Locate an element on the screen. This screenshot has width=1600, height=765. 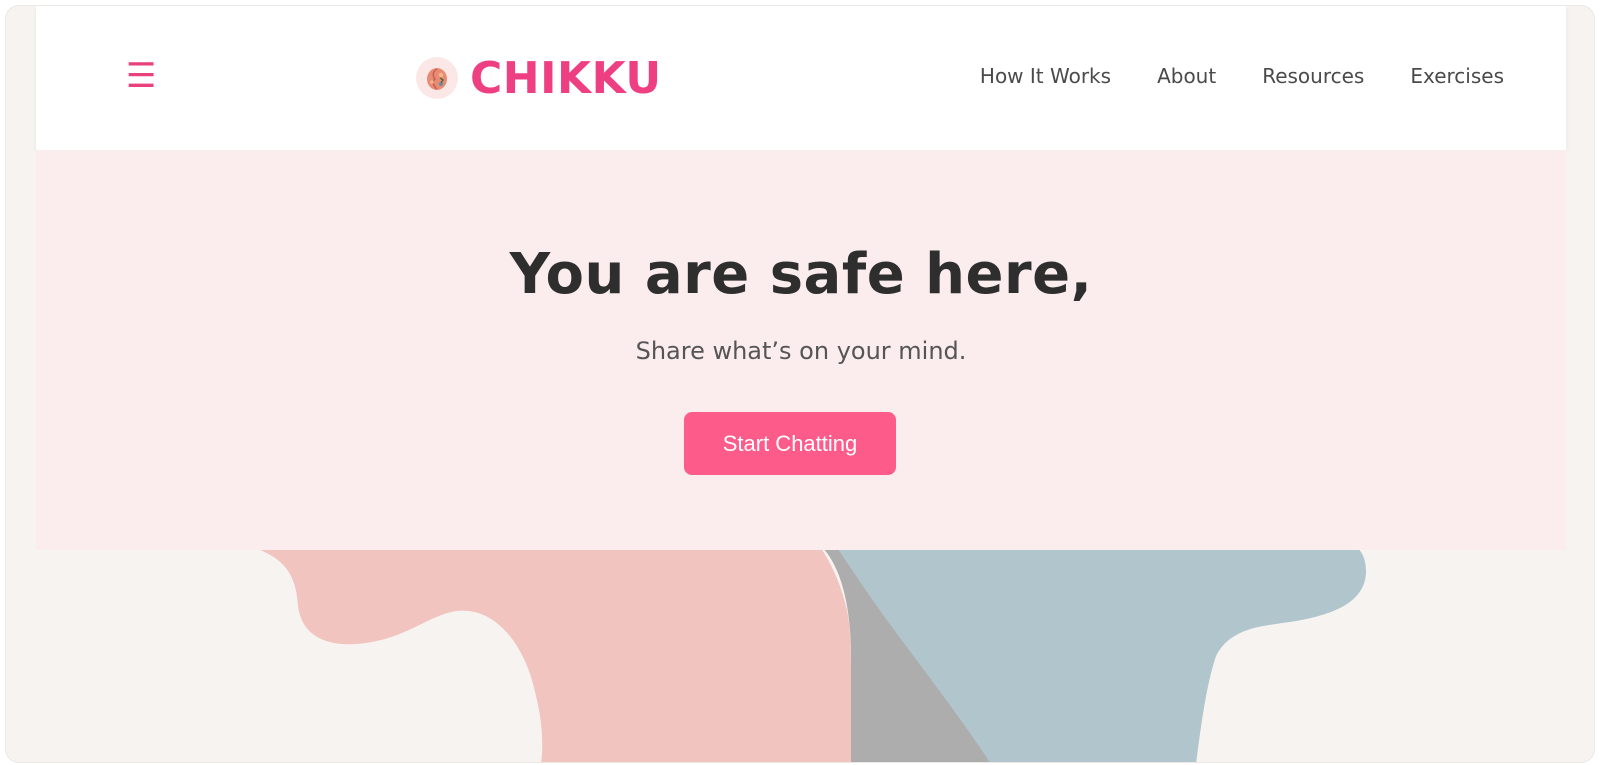
brand-name: CHIKKU is located at coordinates (566, 78).